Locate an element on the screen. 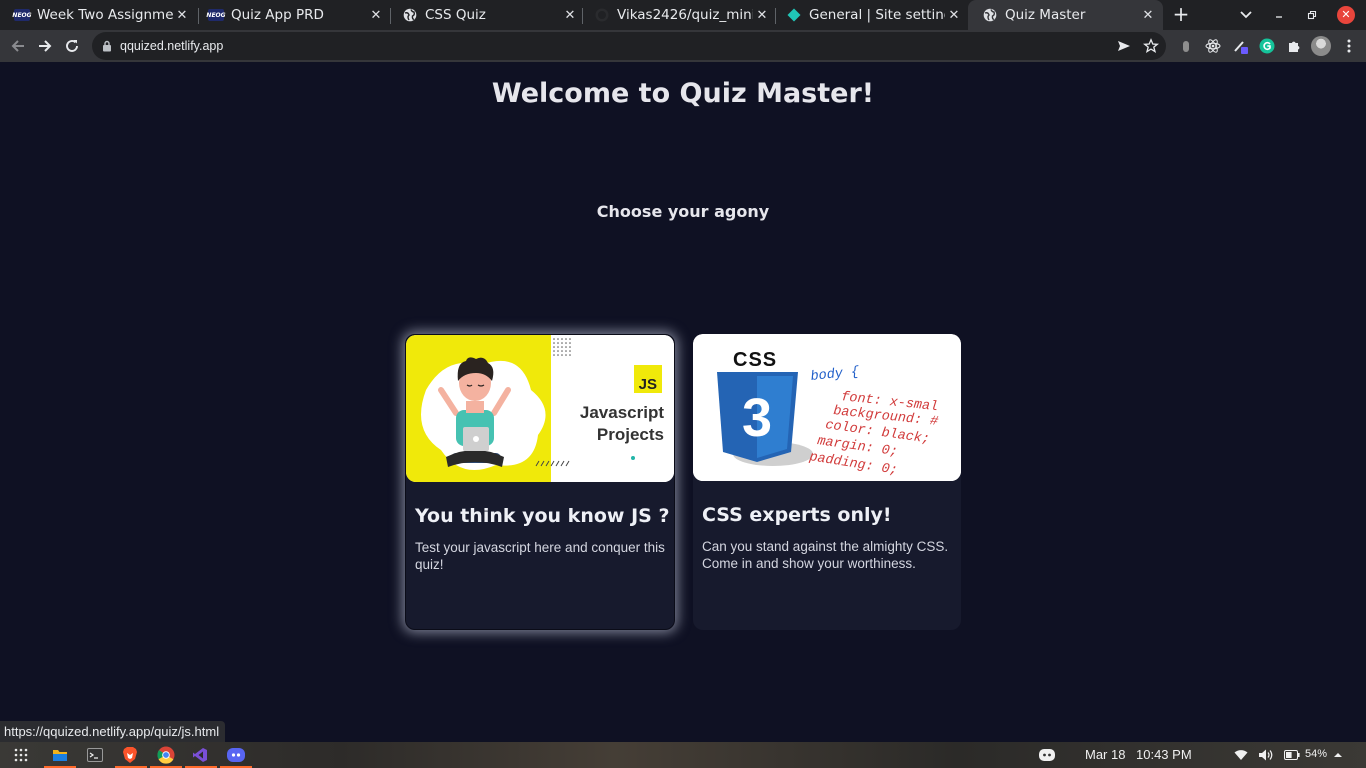 This screenshot has width=1366, height=768. tab-github-repo: Vikas2426/quiz_mini_project ✕ is located at coordinates (678, 15).